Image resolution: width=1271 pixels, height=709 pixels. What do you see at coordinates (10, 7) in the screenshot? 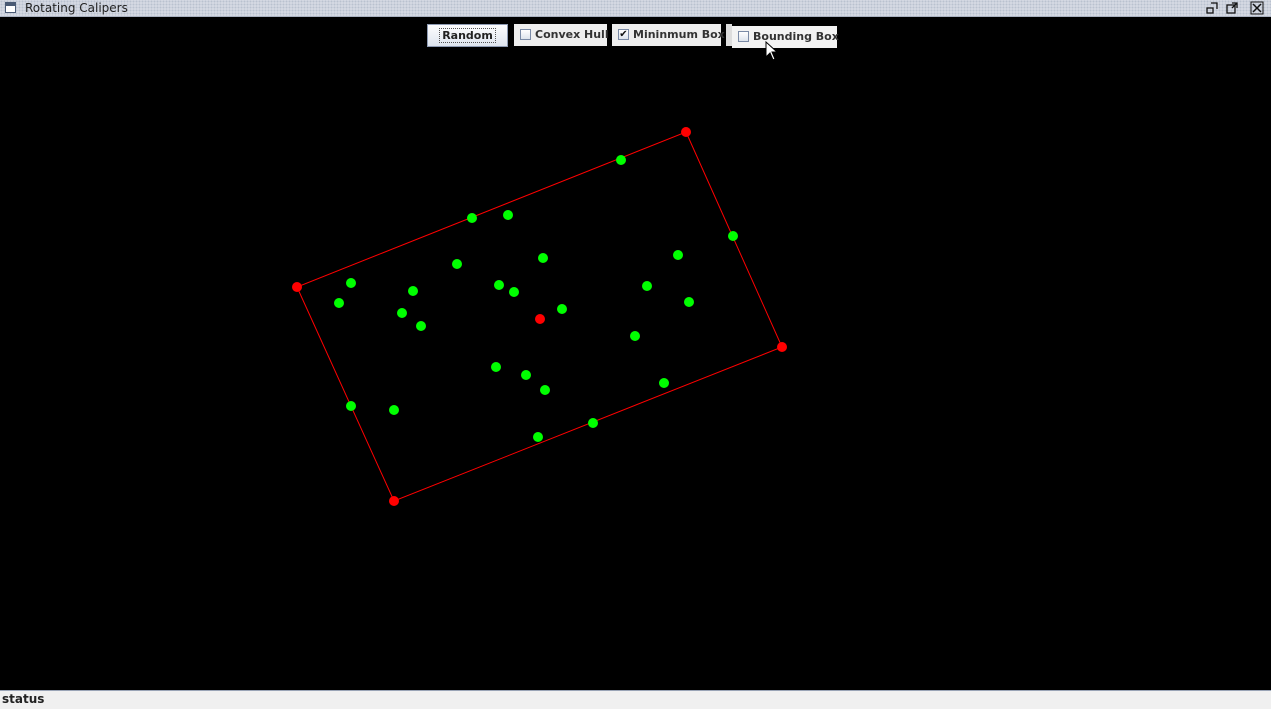
I see `window-icon` at bounding box center [10, 7].